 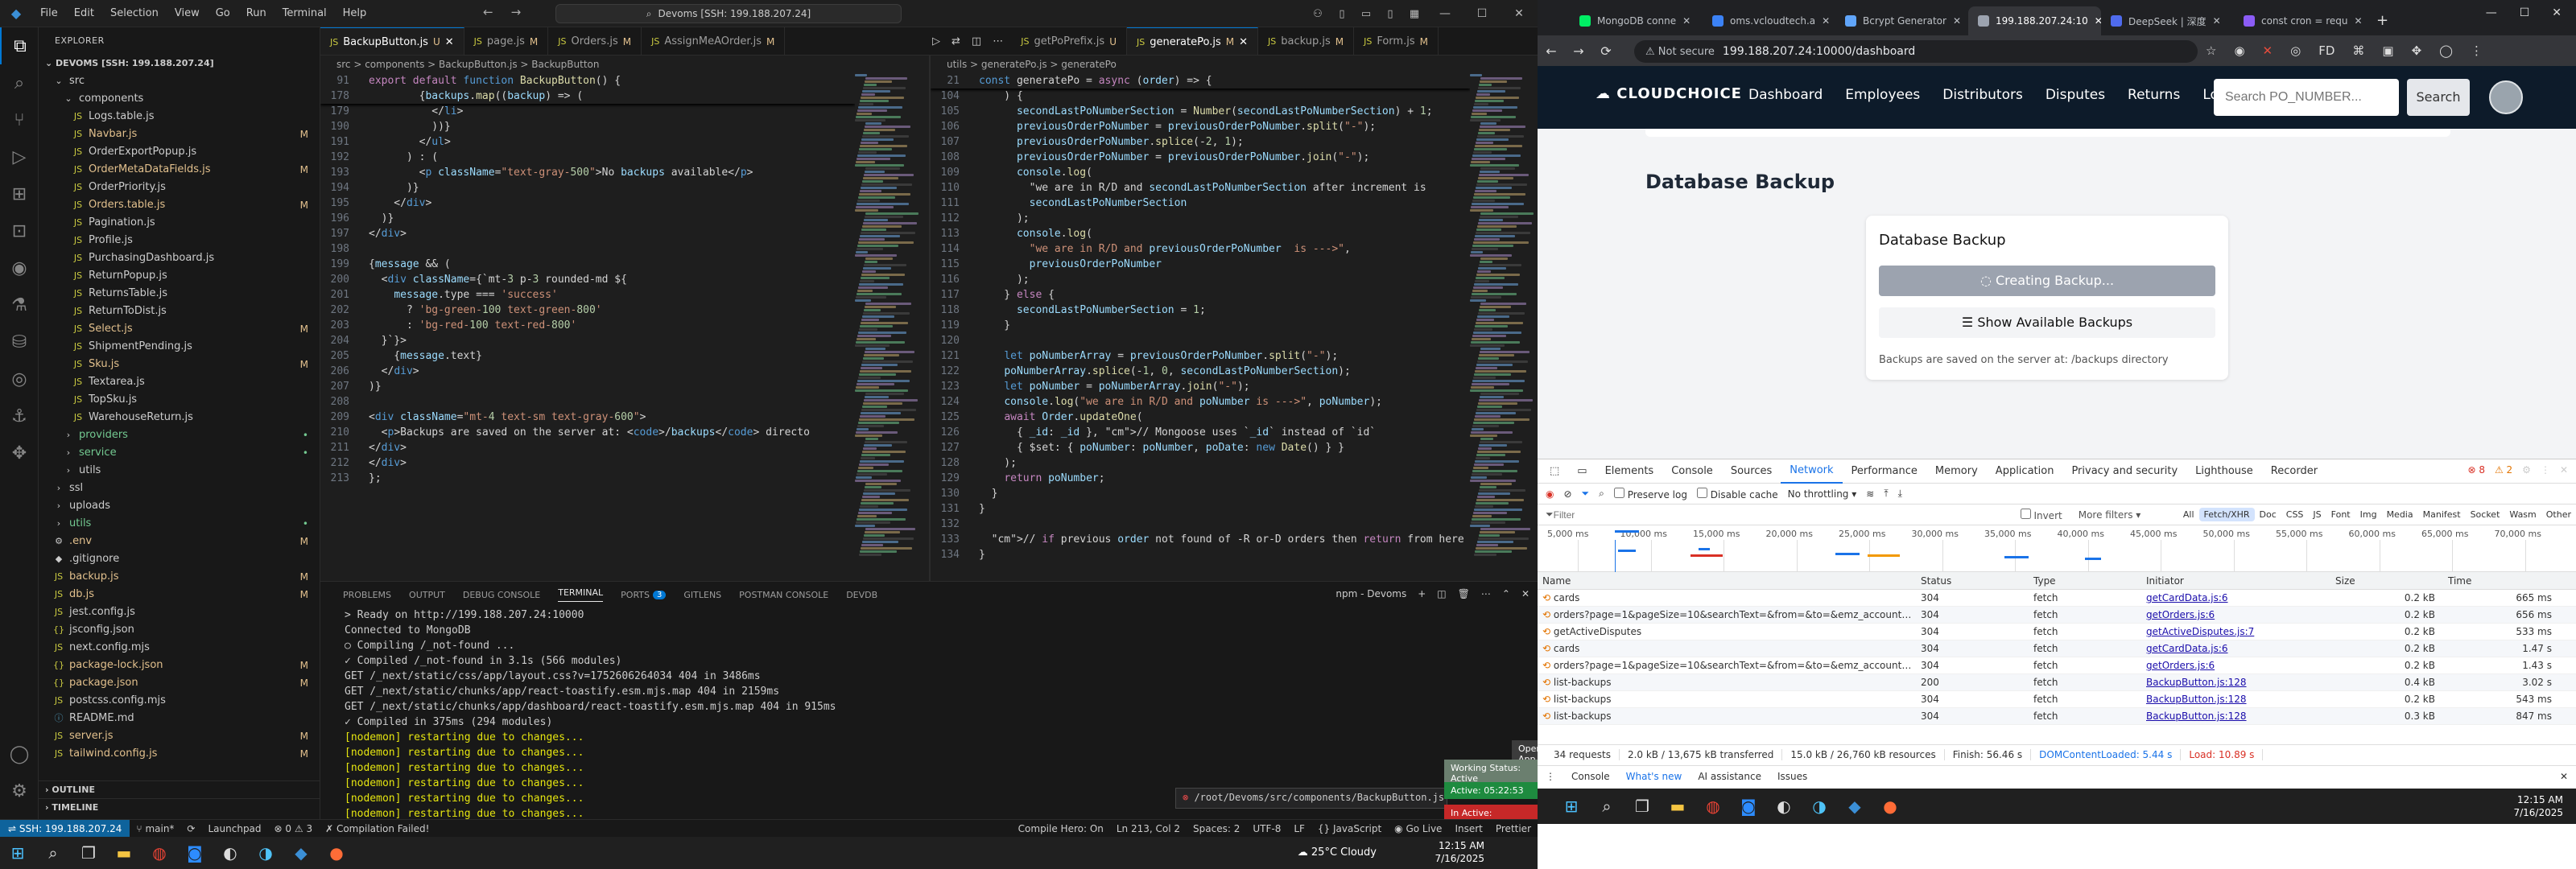 I want to click on browser-tab: DeepSeek | 深度 ✕, so click(x=2167, y=20).